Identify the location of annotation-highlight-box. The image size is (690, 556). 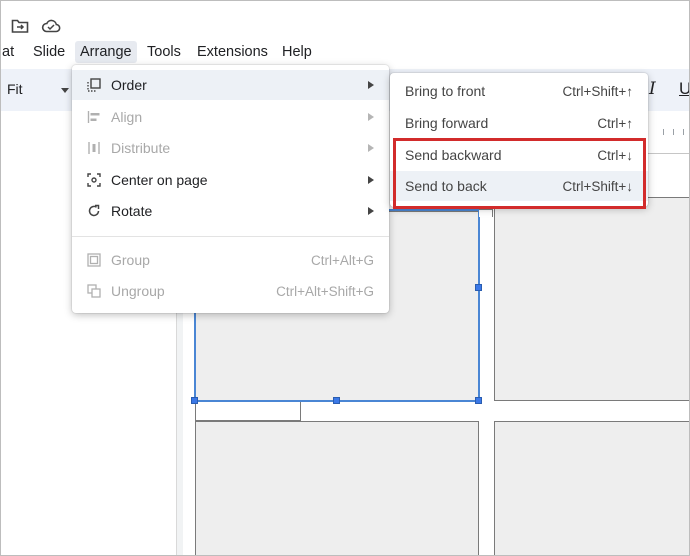
(519, 173).